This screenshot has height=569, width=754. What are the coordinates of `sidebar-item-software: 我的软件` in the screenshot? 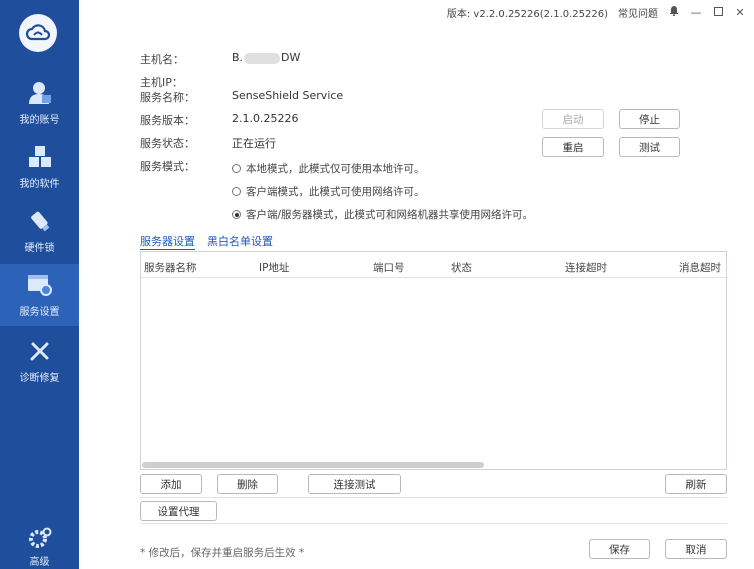 It's located at (39, 167).